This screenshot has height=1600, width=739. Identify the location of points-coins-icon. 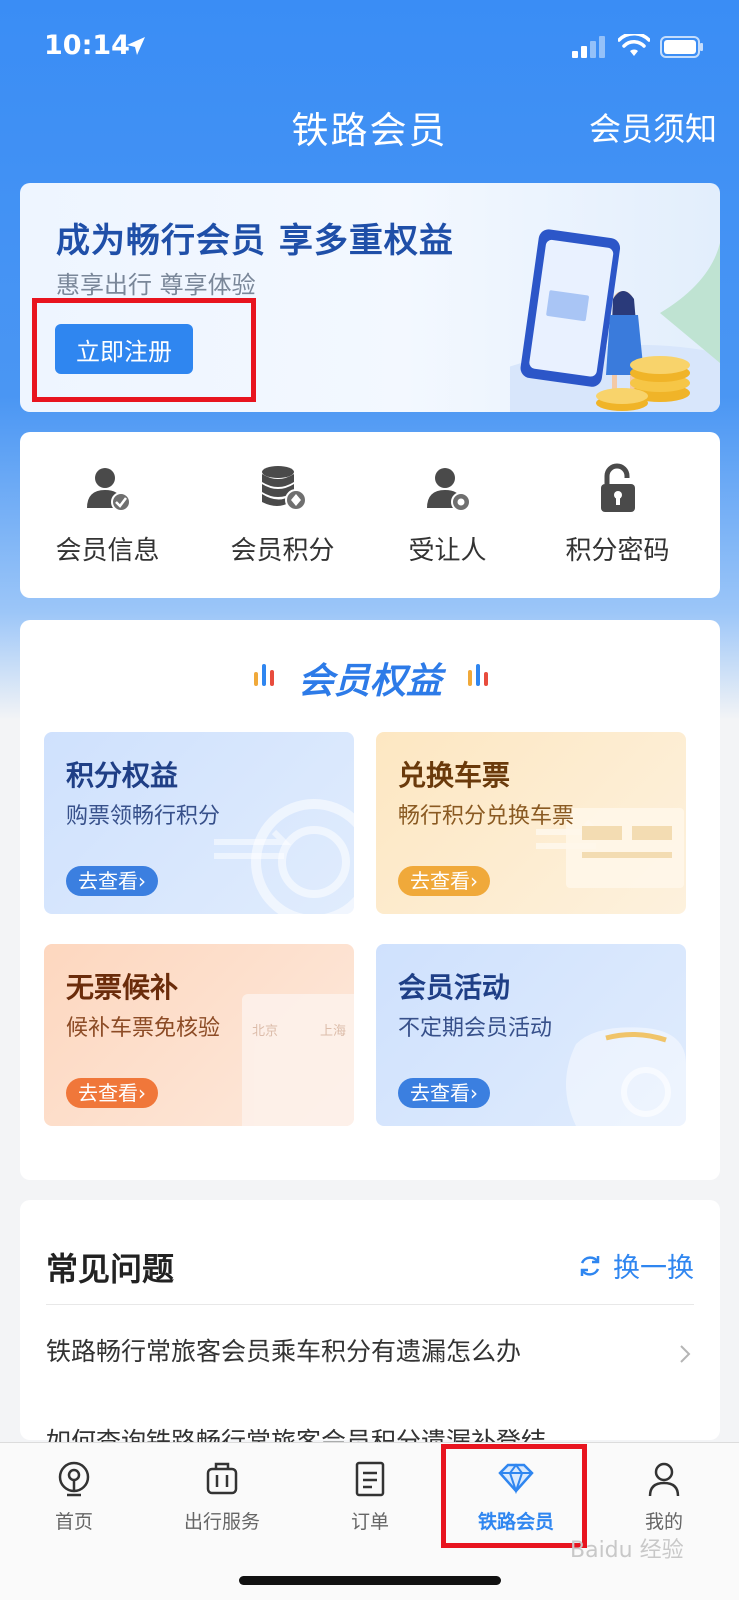
(284, 488).